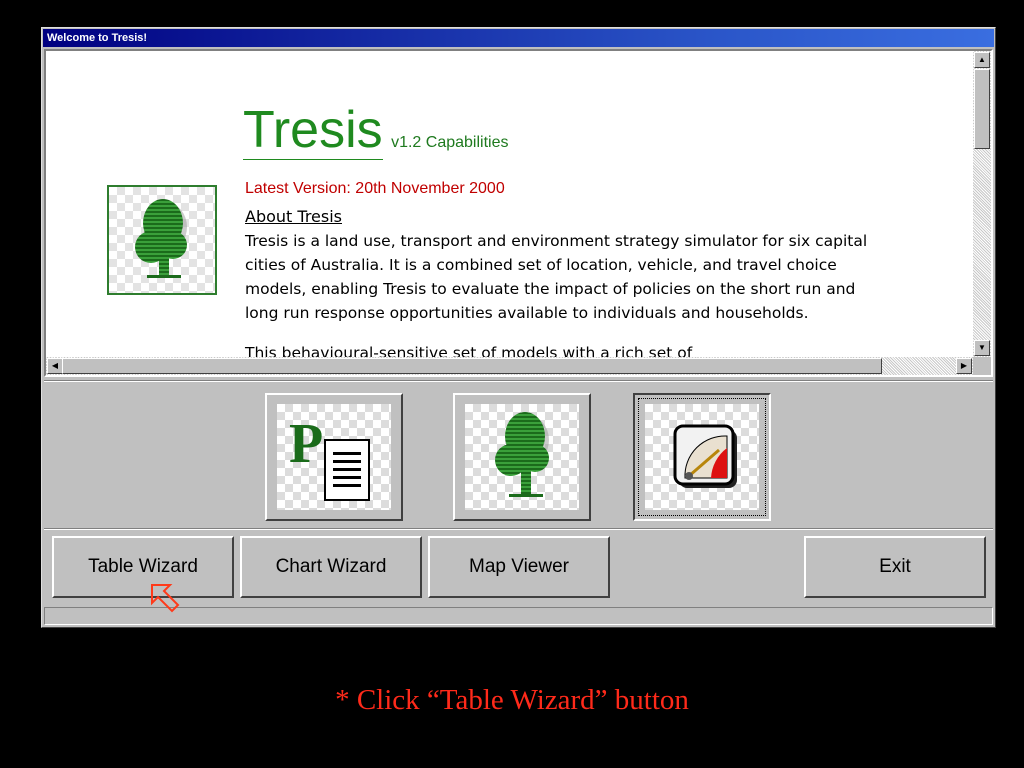  I want to click on brand-heading: Tresis v1.2 Capabilities, so click(376, 130).